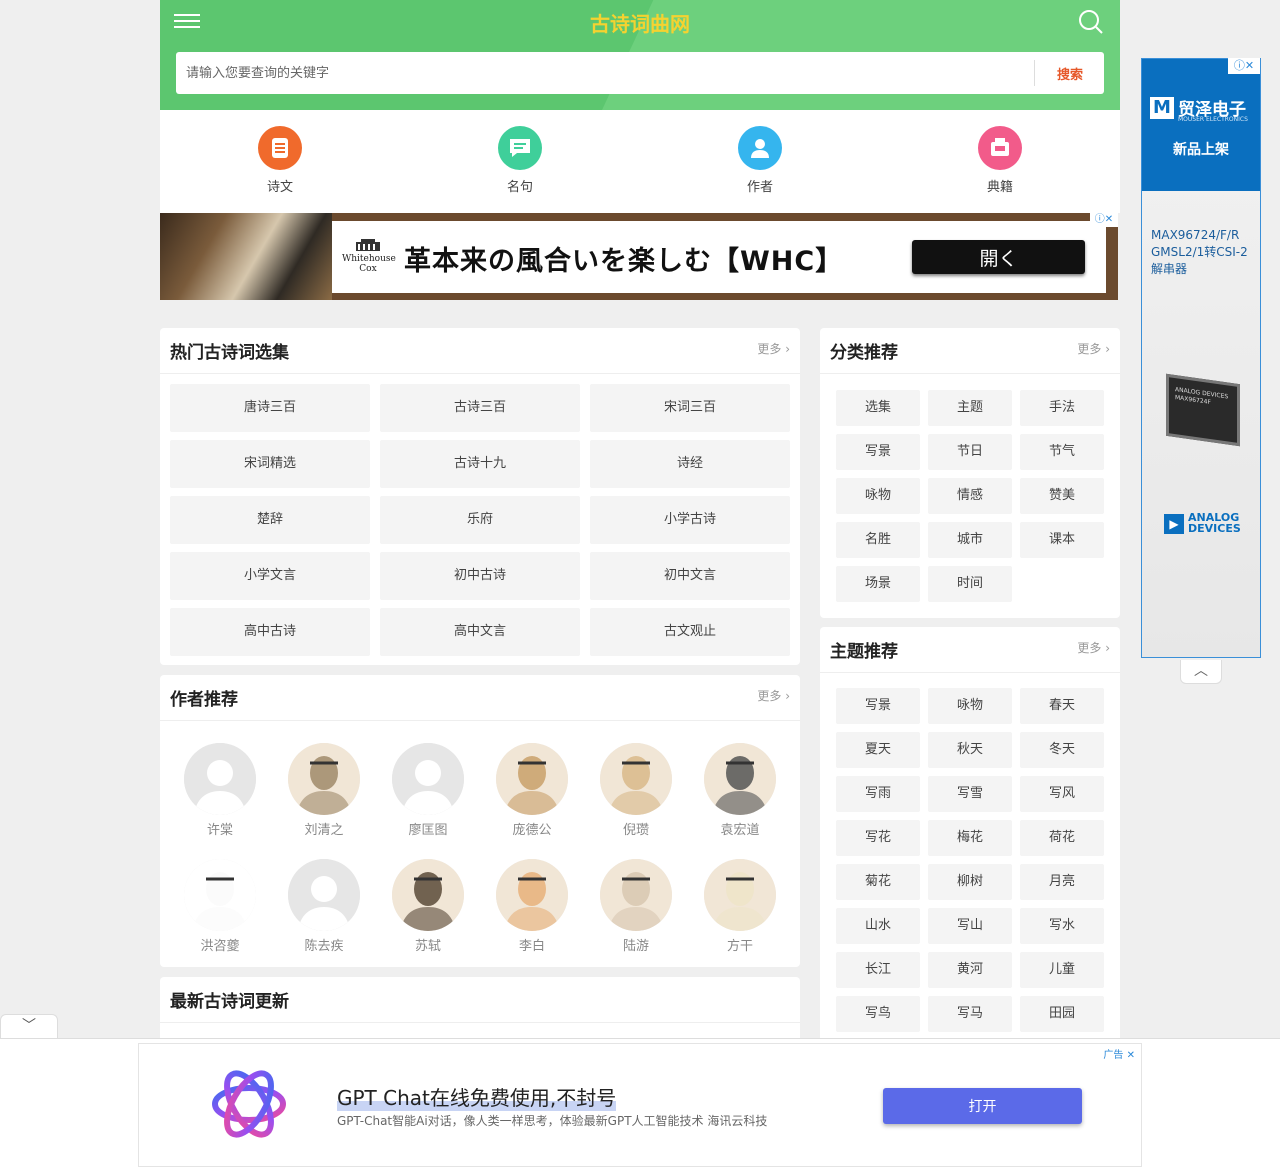 The height and width of the screenshot is (1167, 1280). Describe the element at coordinates (1091, 22) in the screenshot. I see `search-icon` at that location.